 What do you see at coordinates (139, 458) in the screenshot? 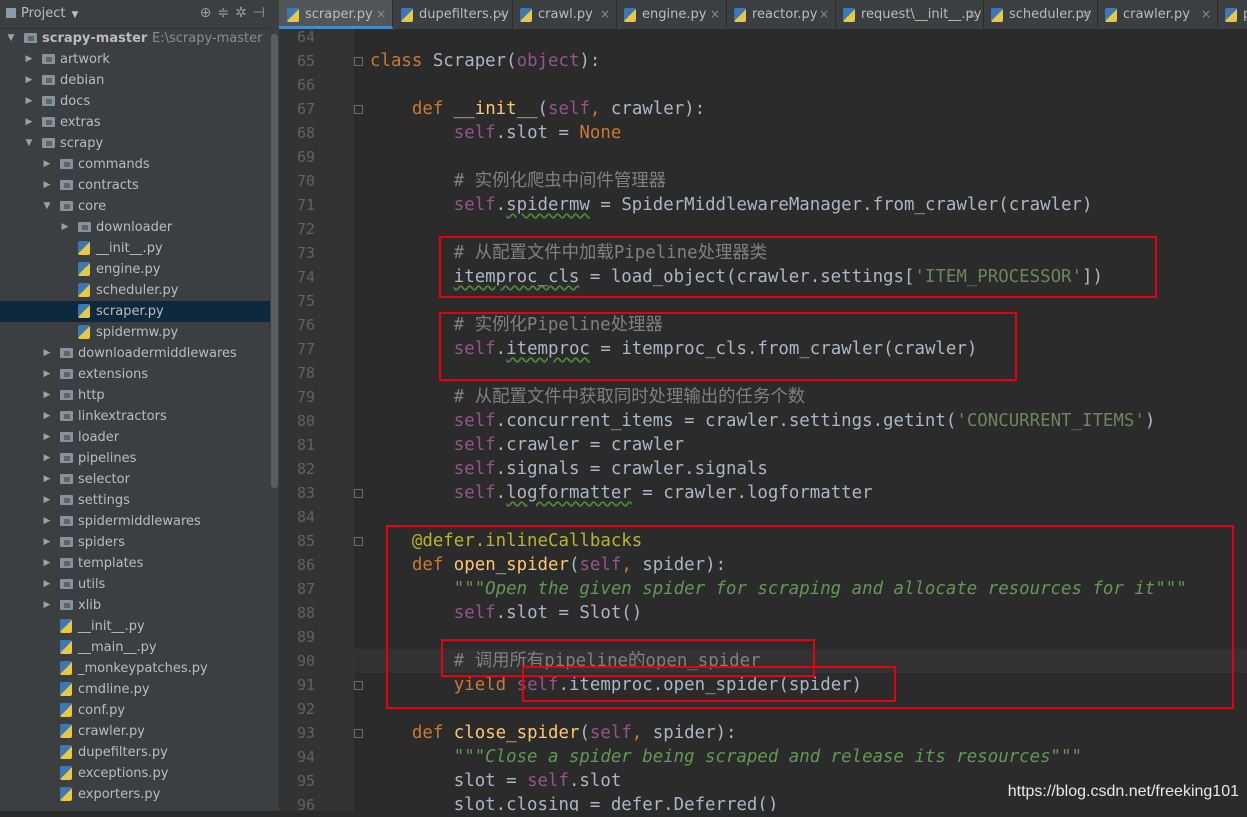
I see `tree-folder: ▶ pipelines` at bounding box center [139, 458].